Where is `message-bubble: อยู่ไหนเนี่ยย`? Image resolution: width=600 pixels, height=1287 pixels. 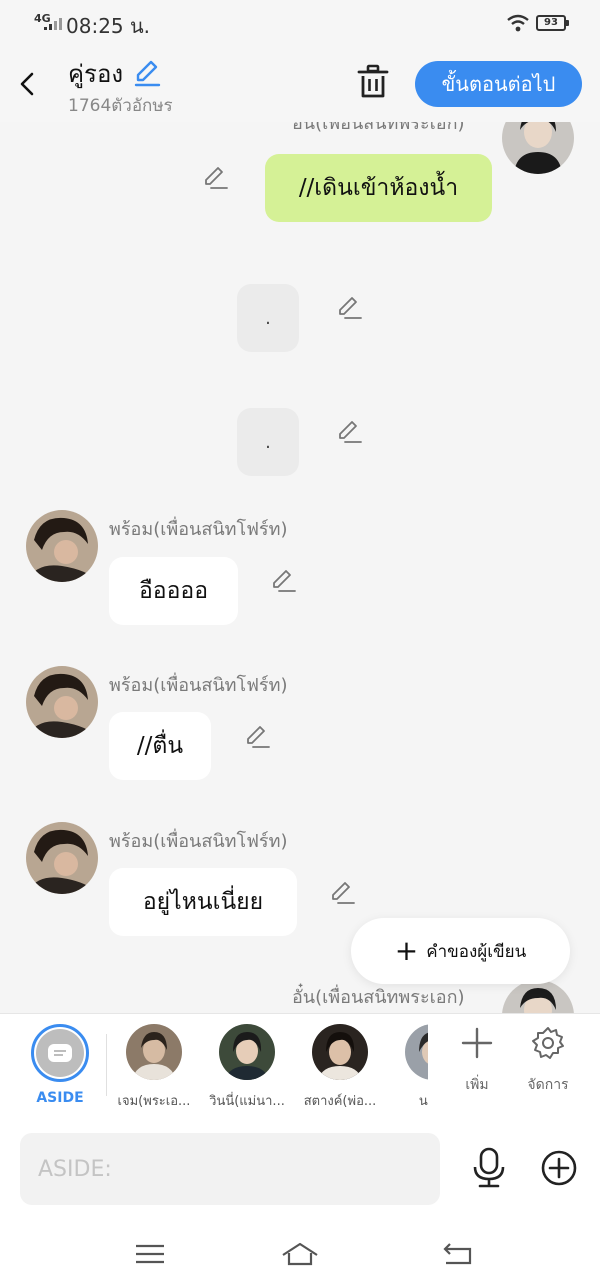 message-bubble: อยู่ไหนเนี่ยย is located at coordinates (203, 902).